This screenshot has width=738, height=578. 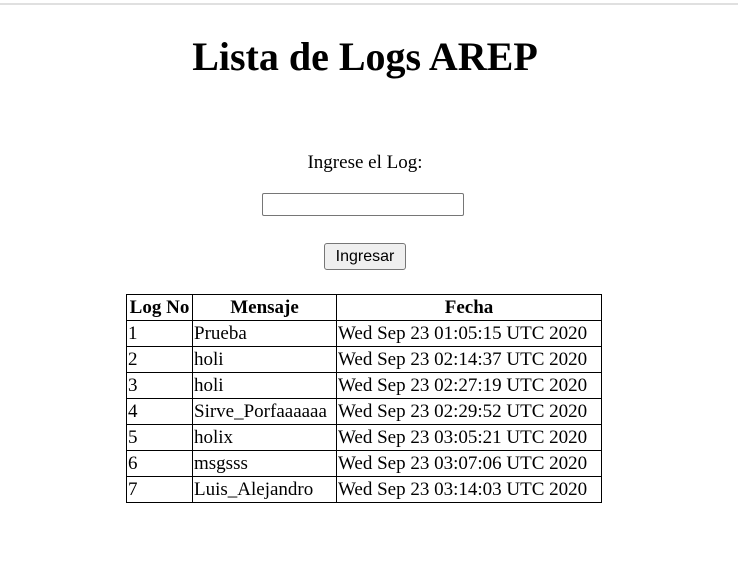 I want to click on table-row: 3 holi Wed Sep 23 02:27:19 UTC 2020, so click(x=364, y=385).